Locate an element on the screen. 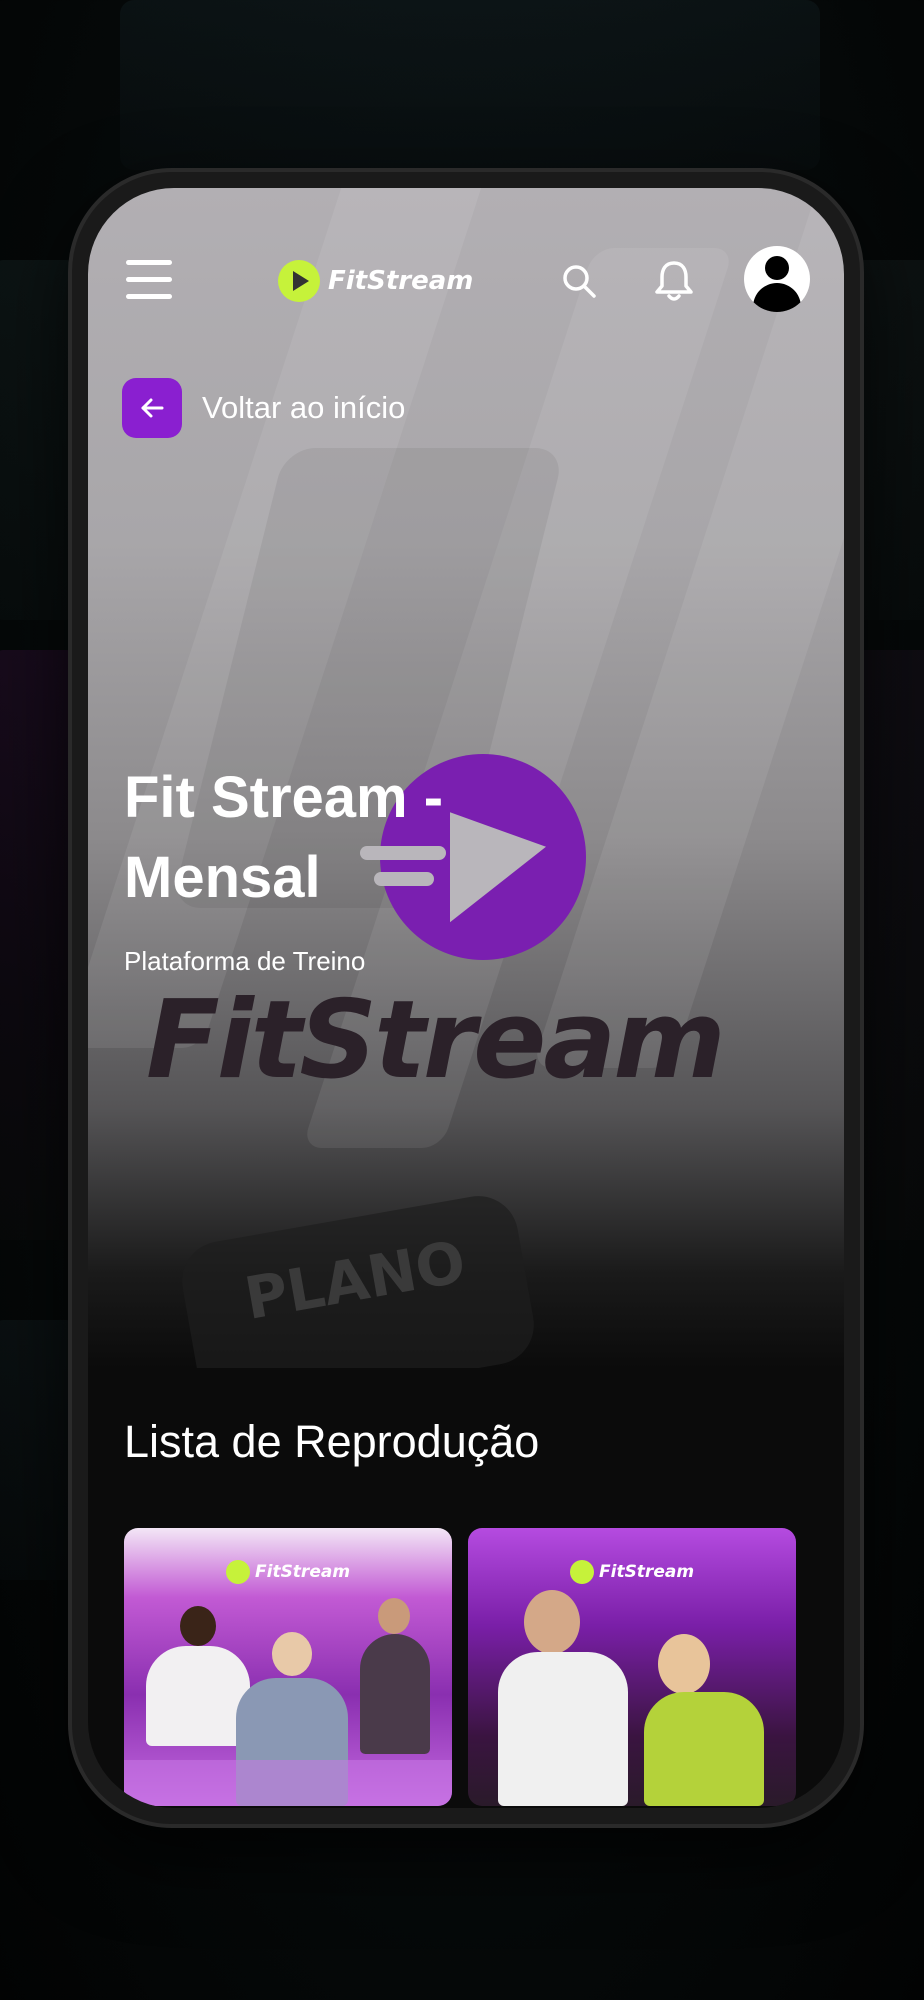 This screenshot has width=924, height=2000. plan-badge-text: PLANO is located at coordinates (355, 1280).